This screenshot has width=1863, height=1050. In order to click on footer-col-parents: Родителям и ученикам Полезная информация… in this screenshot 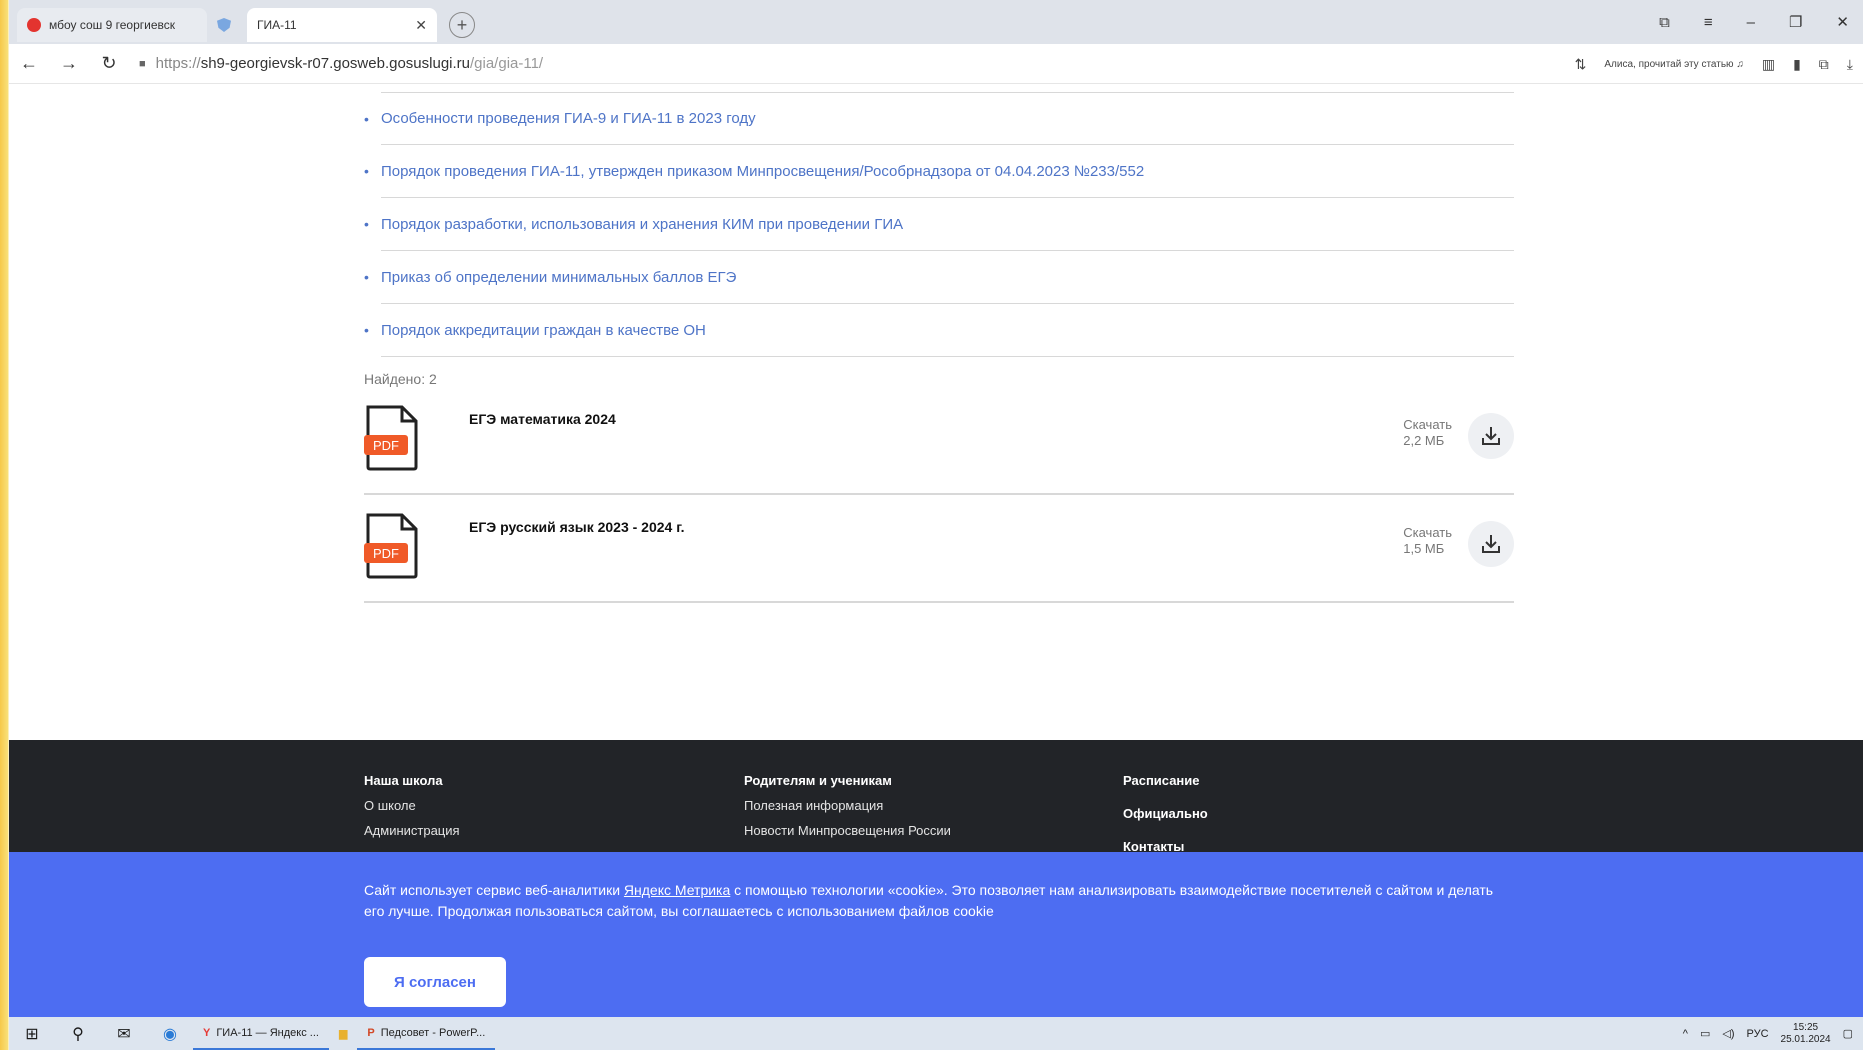, I will do `click(847, 805)`.